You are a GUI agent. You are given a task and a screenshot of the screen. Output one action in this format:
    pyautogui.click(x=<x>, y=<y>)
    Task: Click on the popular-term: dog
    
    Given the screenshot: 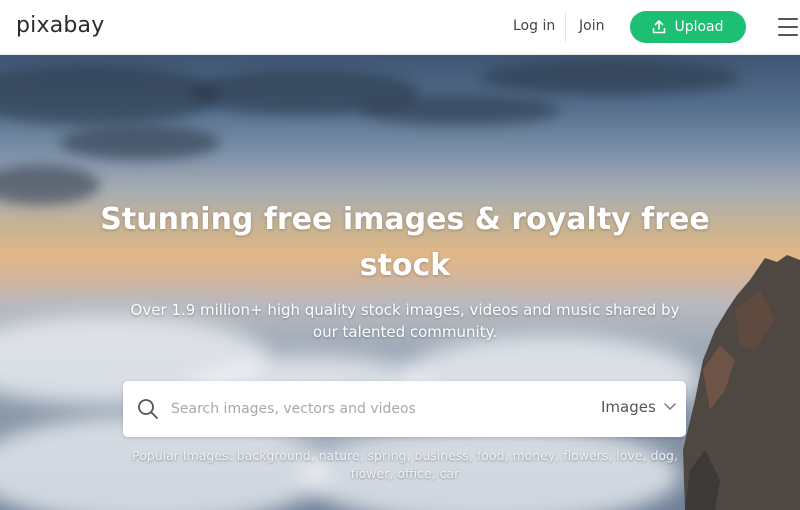 What is the action you would take?
    pyautogui.click(x=662, y=455)
    